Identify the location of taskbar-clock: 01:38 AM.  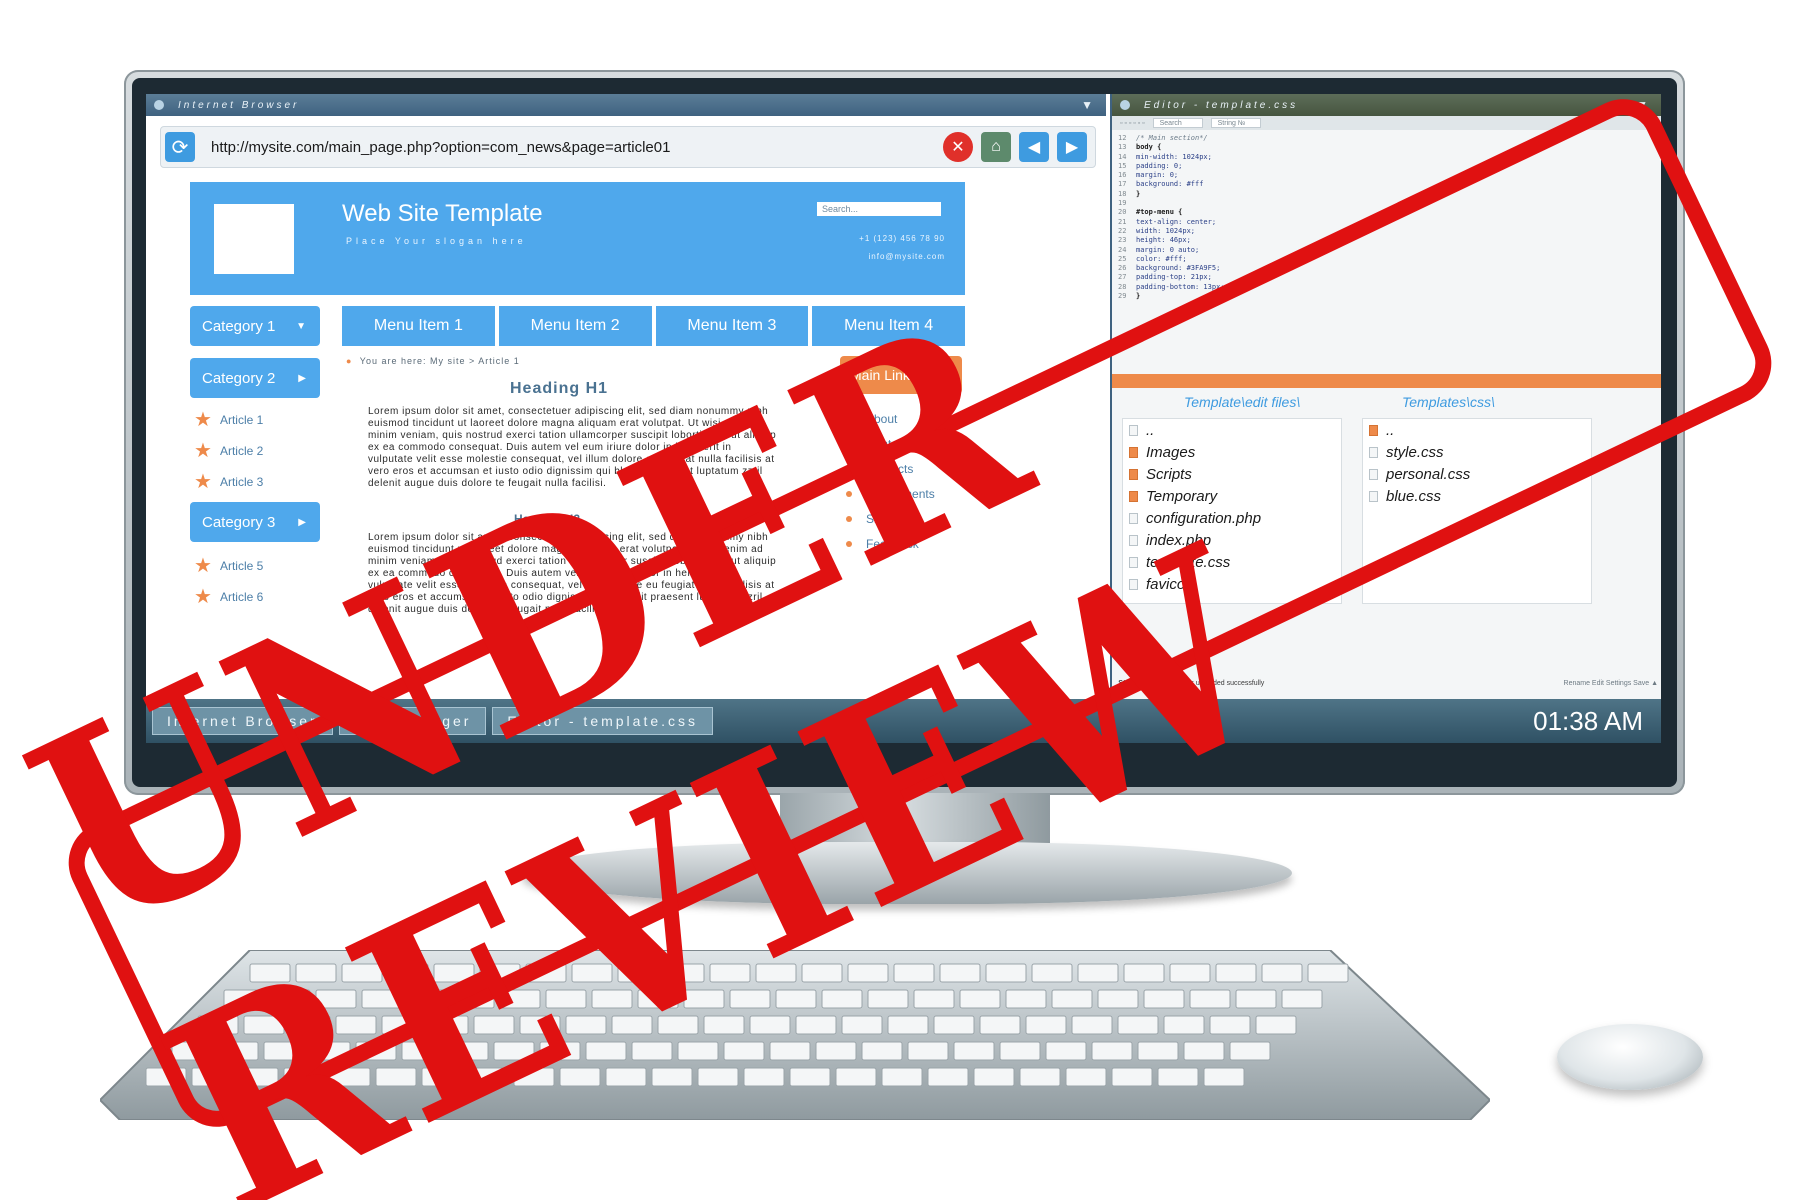
(1588, 720).